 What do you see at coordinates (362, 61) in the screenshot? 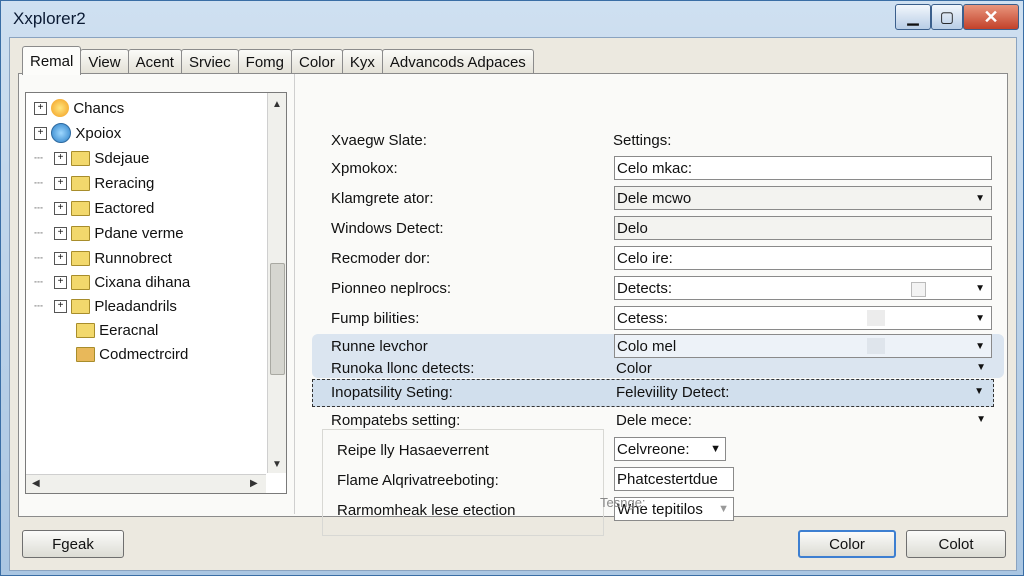
I see `tab-kyx: Kyx` at bounding box center [362, 61].